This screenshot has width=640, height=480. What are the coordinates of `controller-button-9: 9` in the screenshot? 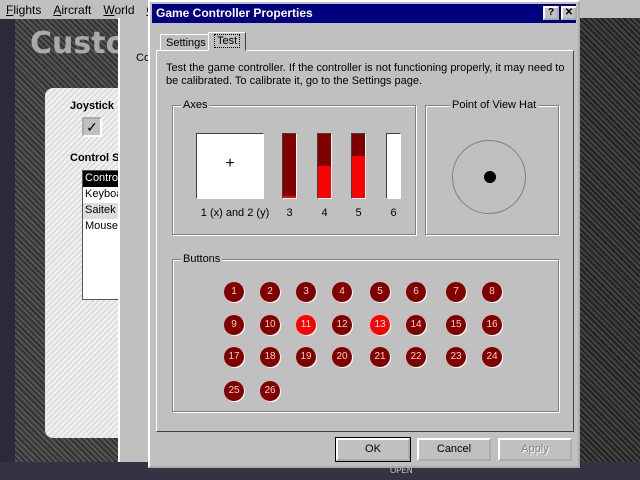 It's located at (234, 325).